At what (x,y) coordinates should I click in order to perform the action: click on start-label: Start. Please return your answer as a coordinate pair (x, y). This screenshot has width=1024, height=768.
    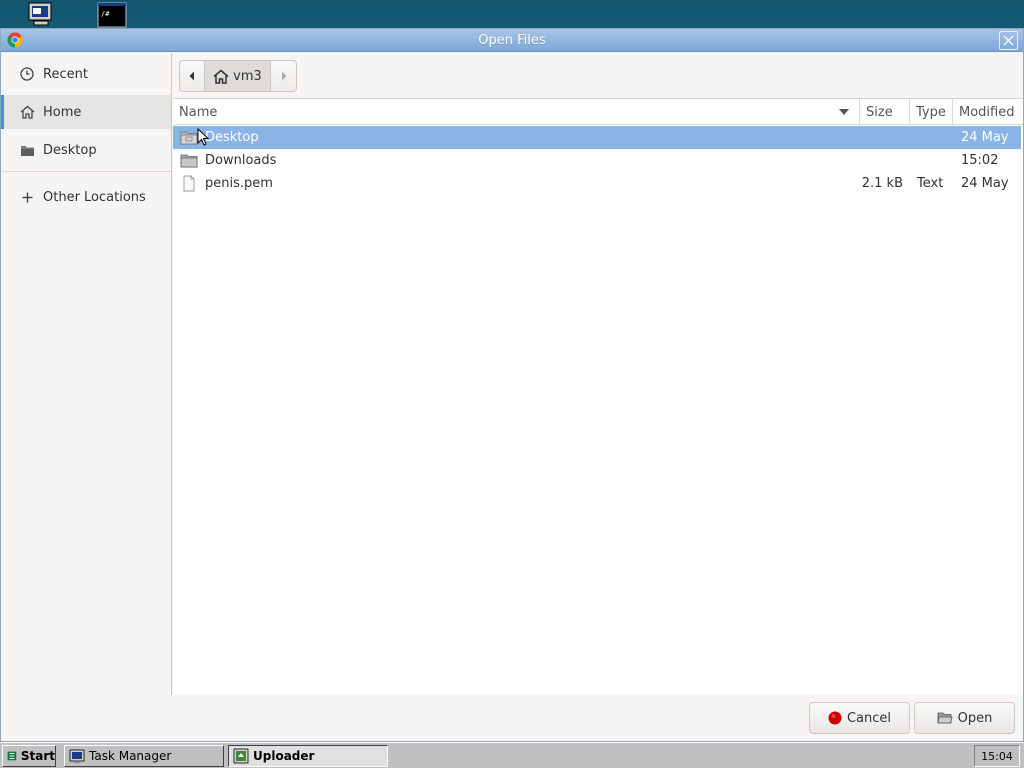
    Looking at the image, I should click on (37, 756).